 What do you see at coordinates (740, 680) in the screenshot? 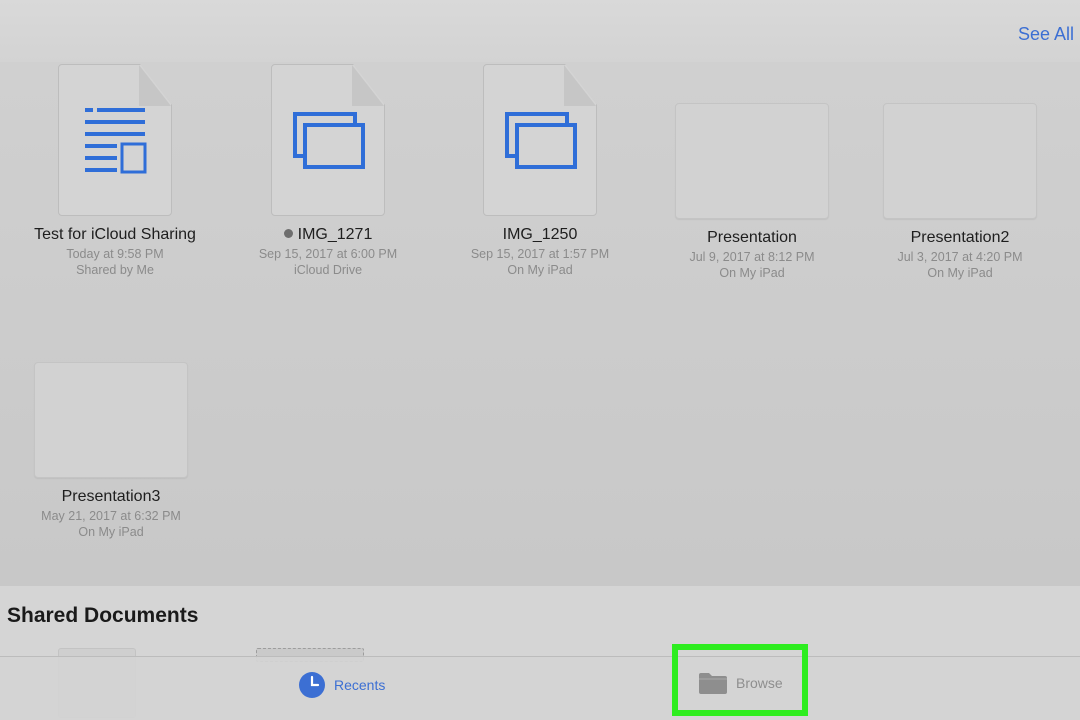
I see `browse-highlight-box` at bounding box center [740, 680].